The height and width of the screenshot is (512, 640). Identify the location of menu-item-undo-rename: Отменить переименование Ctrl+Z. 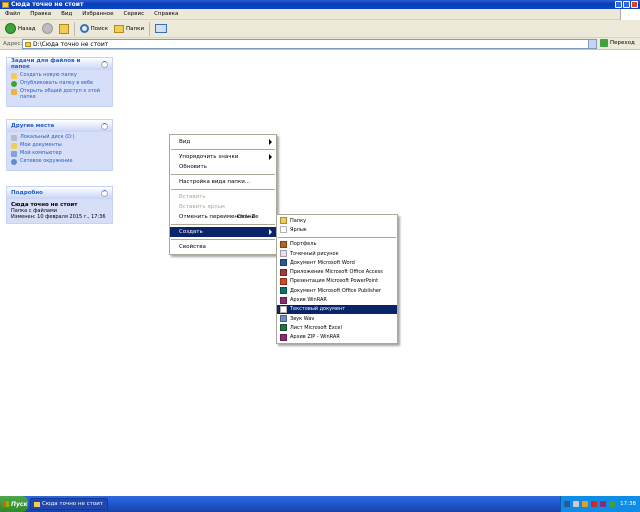
(223, 217).